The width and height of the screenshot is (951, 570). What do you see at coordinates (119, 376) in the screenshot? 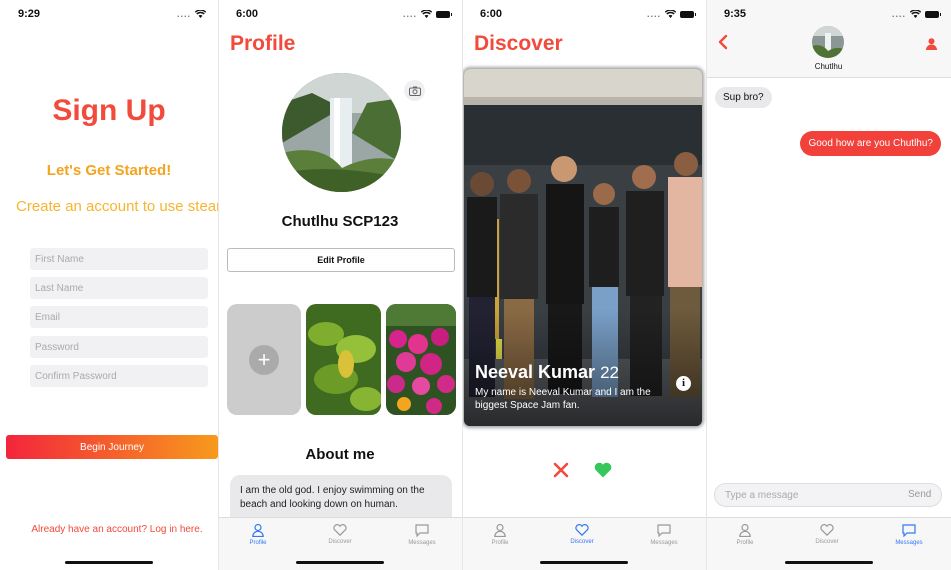
I see `confirm-password-field` at bounding box center [119, 376].